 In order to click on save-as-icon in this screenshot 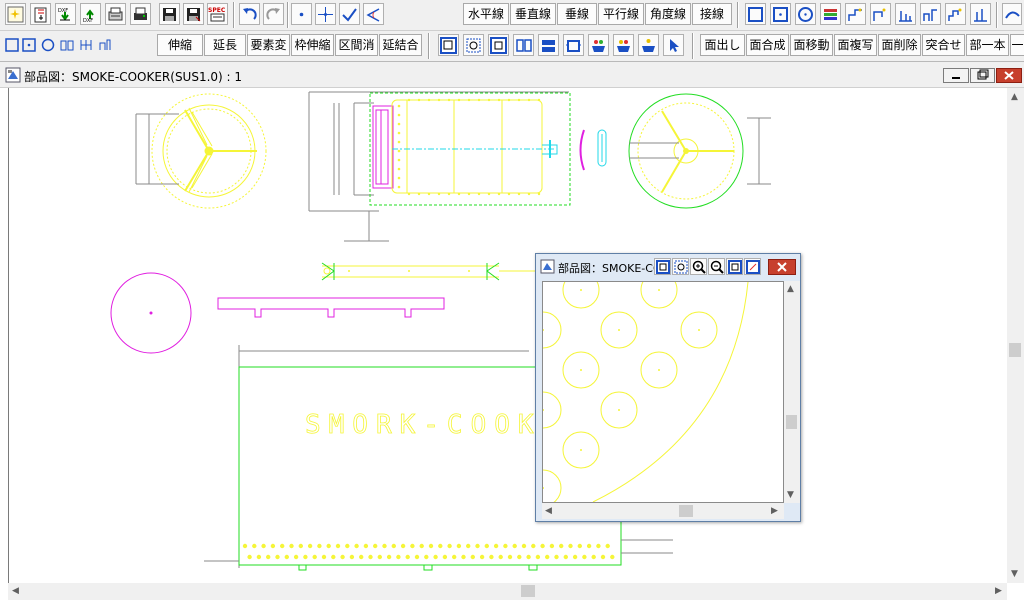, I will do `click(193, 14)`.